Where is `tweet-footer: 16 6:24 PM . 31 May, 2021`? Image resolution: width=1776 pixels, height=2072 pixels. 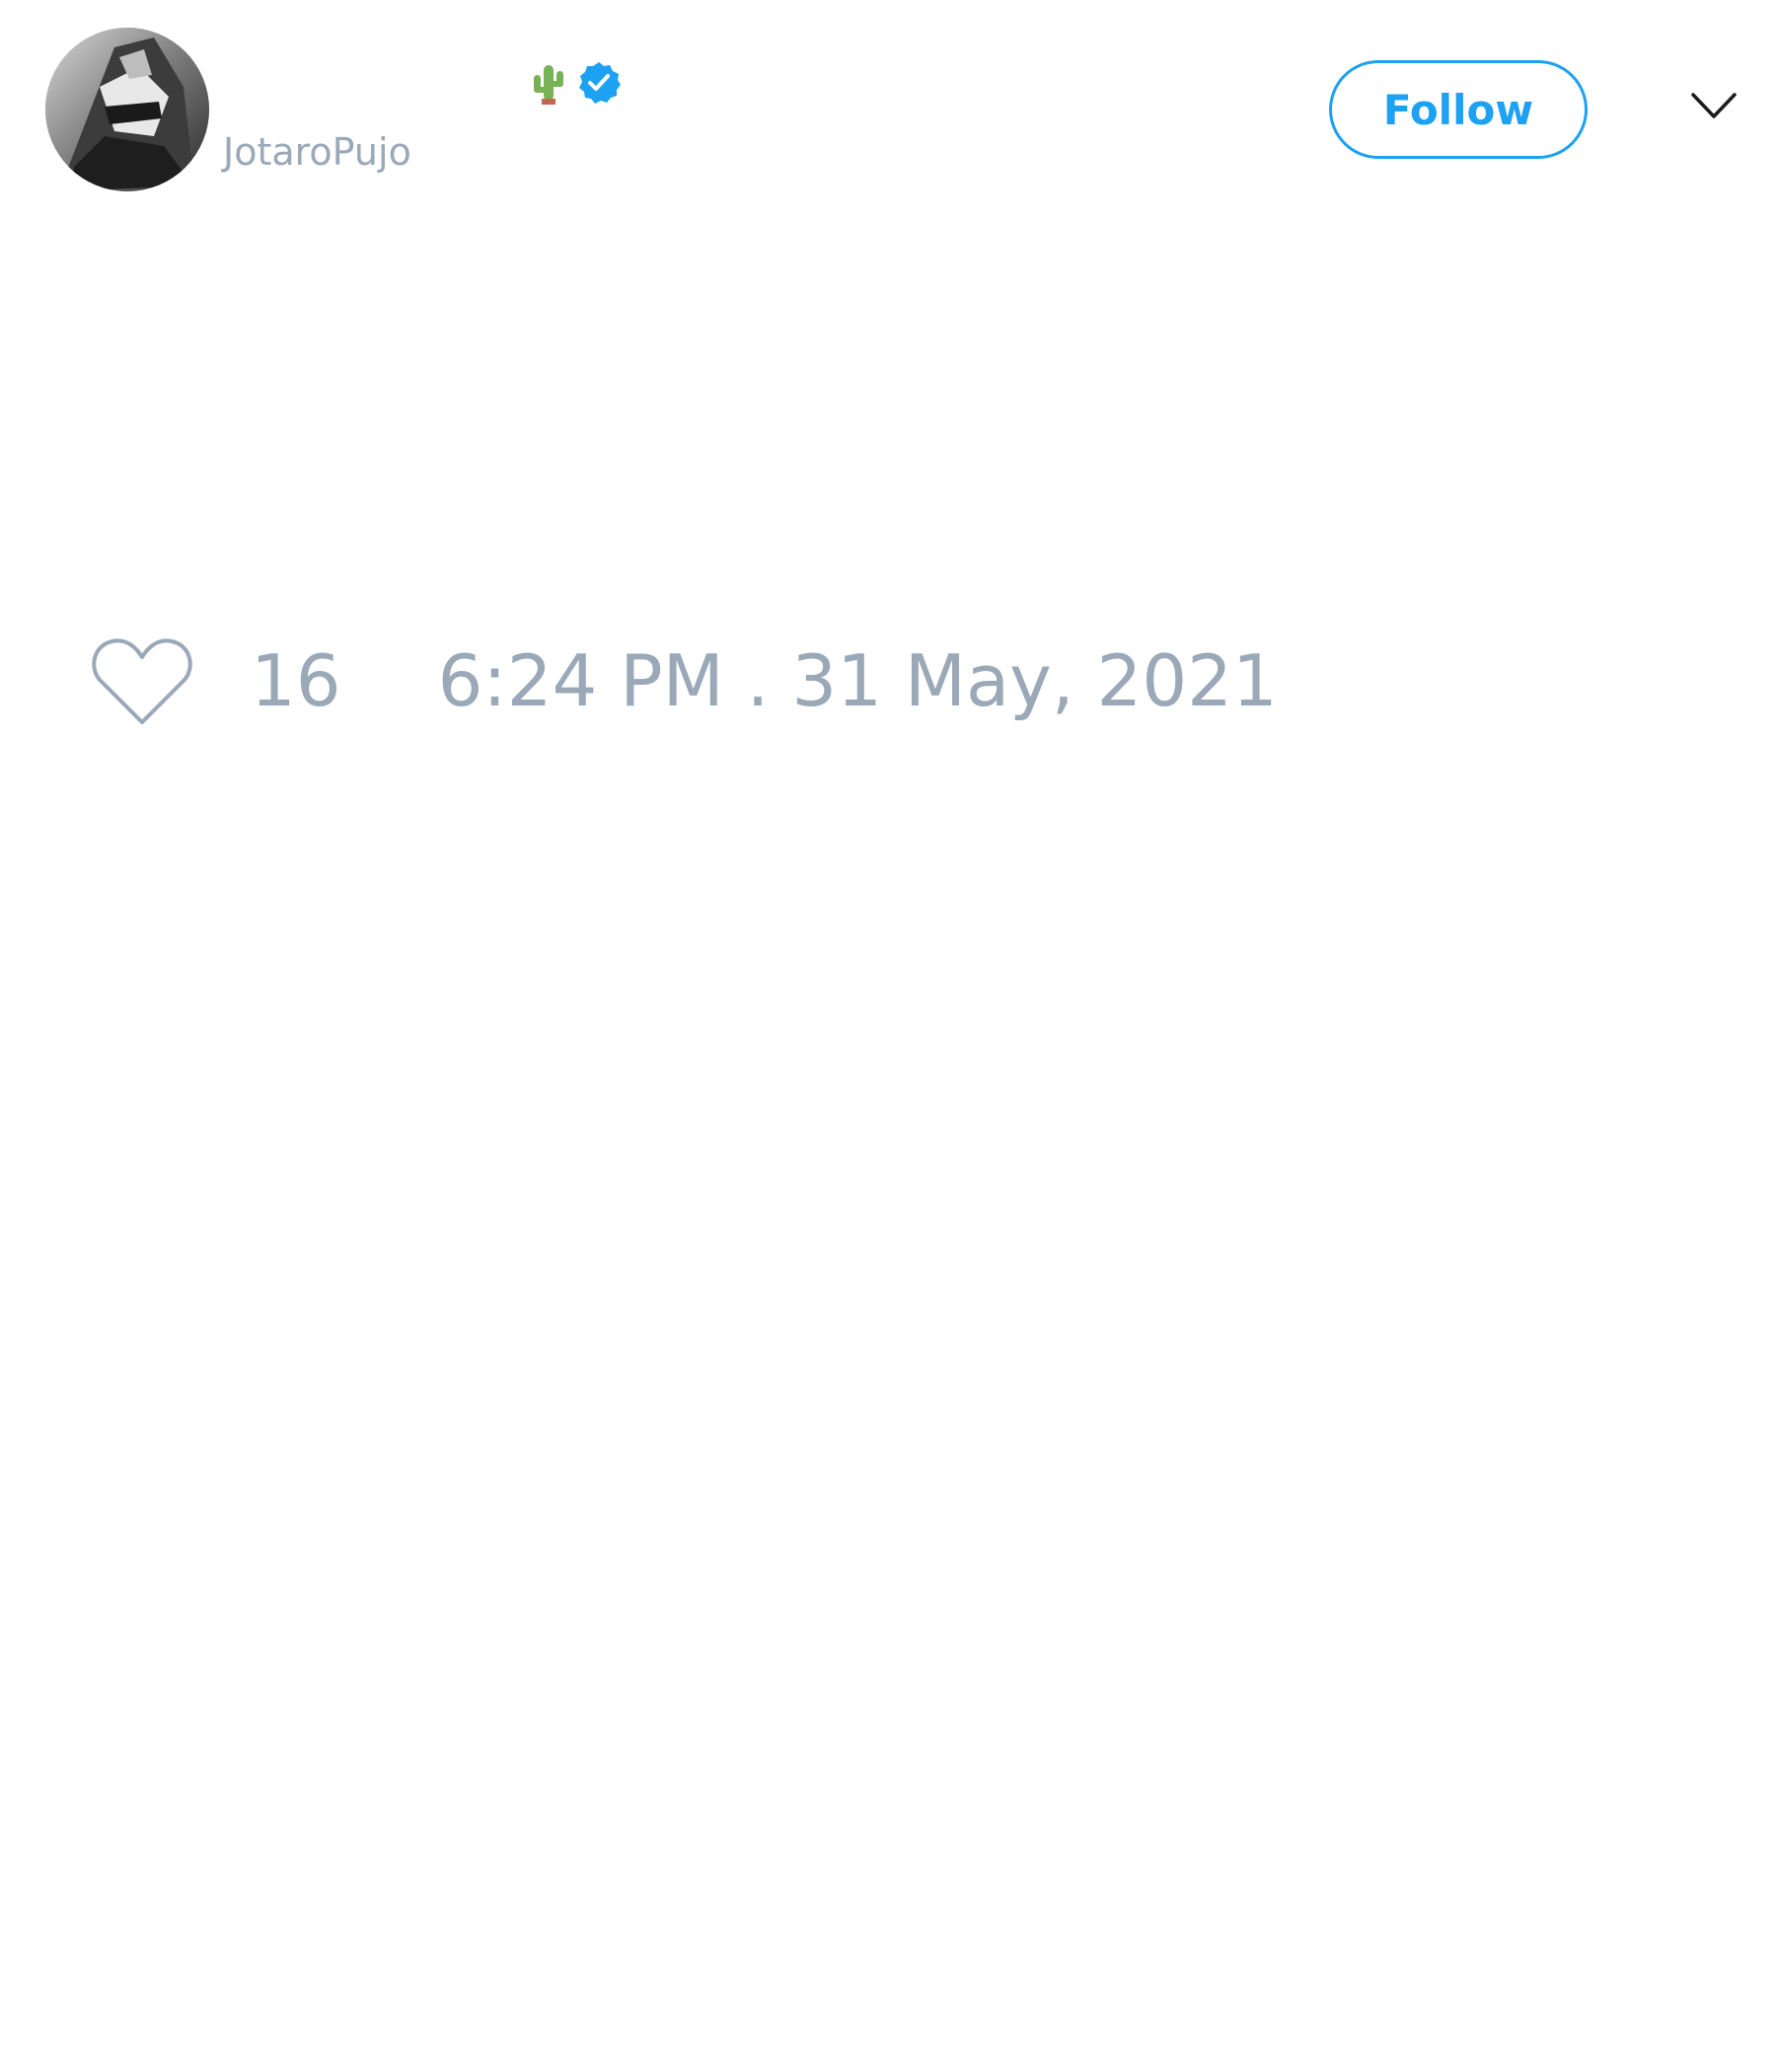 tweet-footer: 16 6:24 PM . 31 May, 2021 is located at coordinates (685, 681).